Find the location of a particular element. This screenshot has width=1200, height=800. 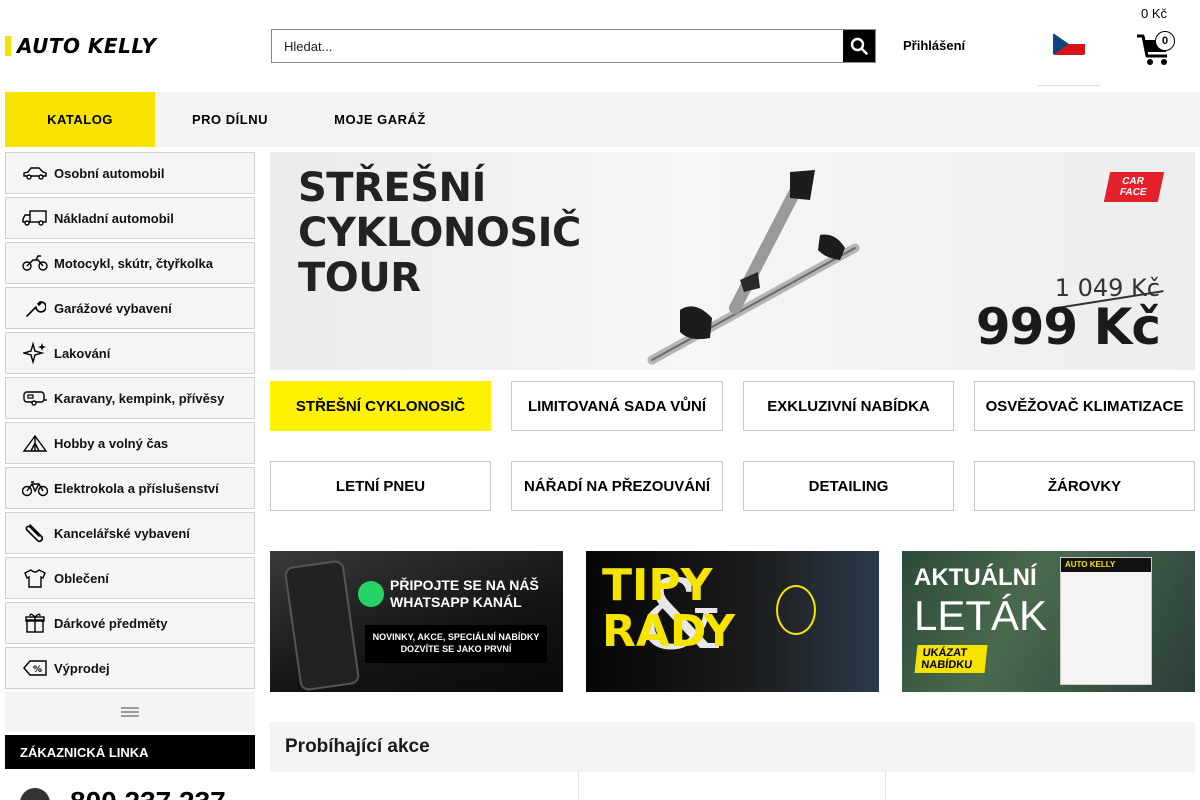

gift-icon is located at coordinates (35, 623).